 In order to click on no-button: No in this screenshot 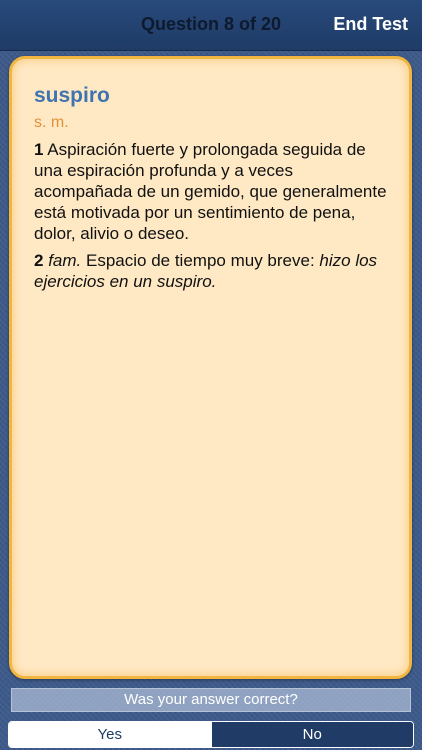, I will do `click(311, 734)`.